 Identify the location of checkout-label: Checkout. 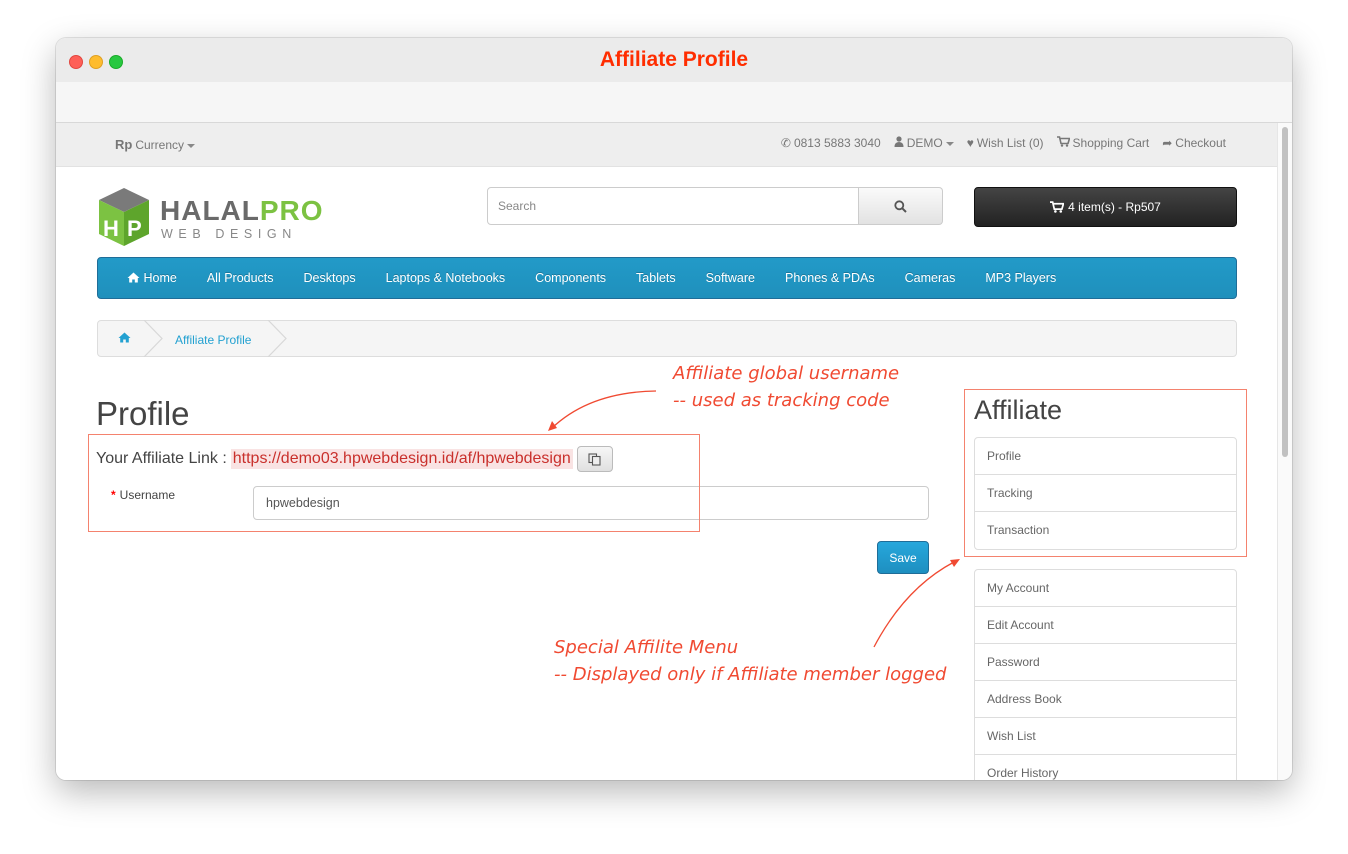
(1200, 143).